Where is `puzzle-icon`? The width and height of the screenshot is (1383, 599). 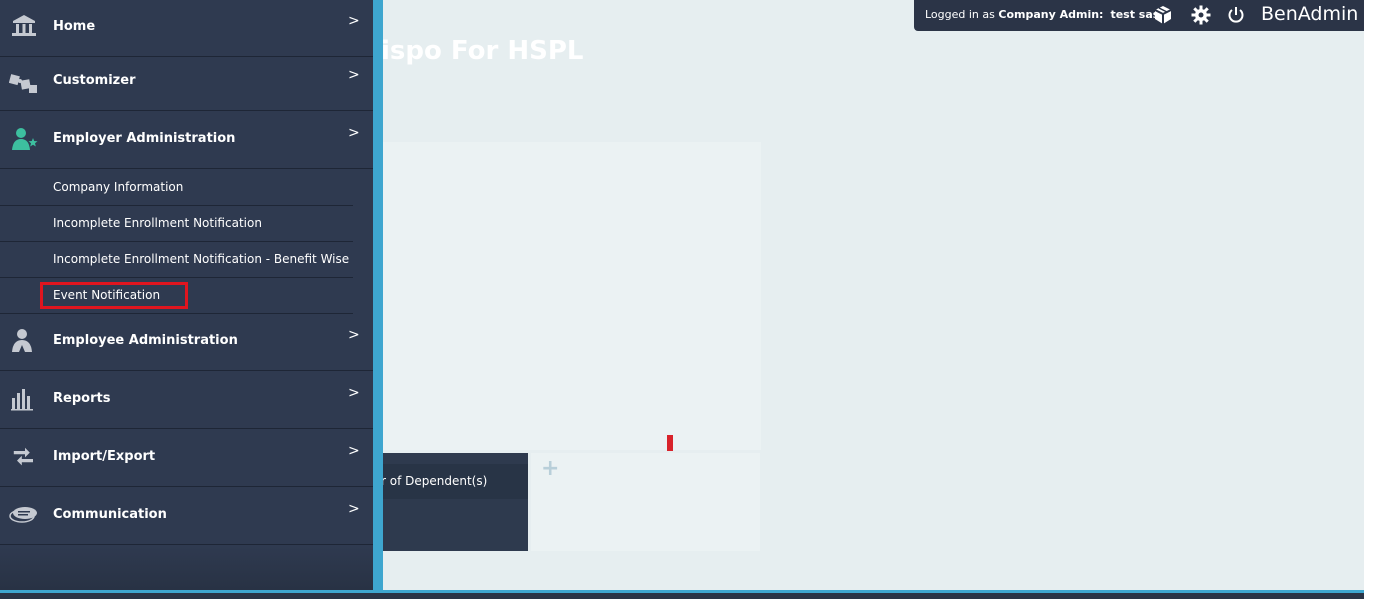 puzzle-icon is located at coordinates (23, 81).